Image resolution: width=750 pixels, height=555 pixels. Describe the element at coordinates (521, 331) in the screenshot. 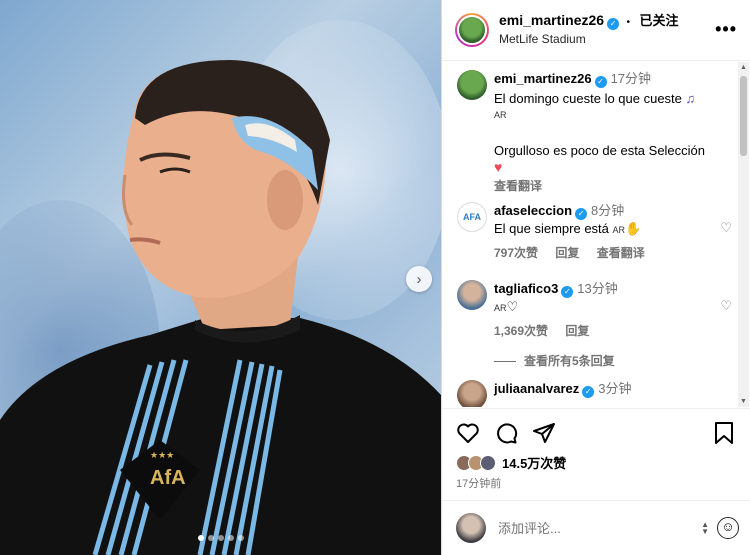

I see `comment-likes: 1,369次赞` at that location.